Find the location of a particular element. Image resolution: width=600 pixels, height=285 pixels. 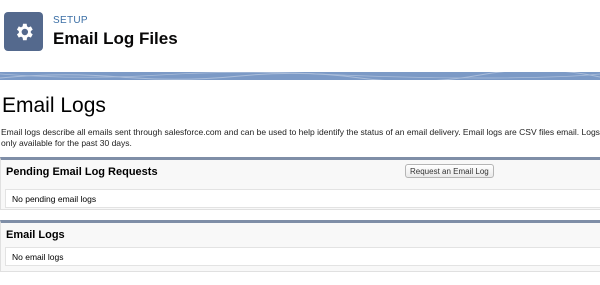

request-email-log-button: Request an Email Log is located at coordinates (449, 171).